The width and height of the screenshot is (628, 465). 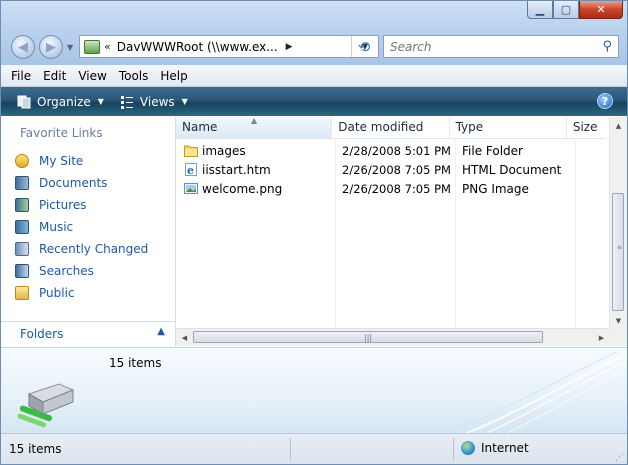 I want to click on menu-file: File, so click(x=21, y=76).